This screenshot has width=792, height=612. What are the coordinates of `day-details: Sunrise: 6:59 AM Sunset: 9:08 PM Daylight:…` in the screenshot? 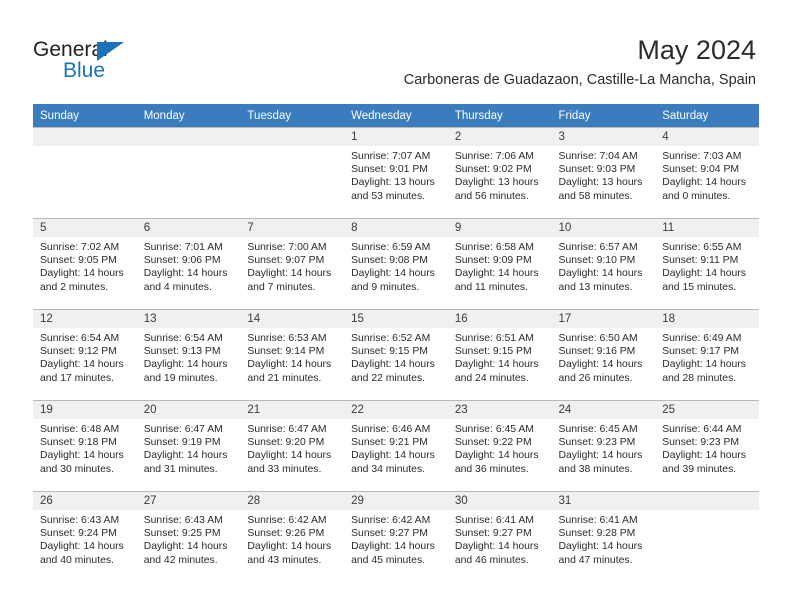 It's located at (396, 265).